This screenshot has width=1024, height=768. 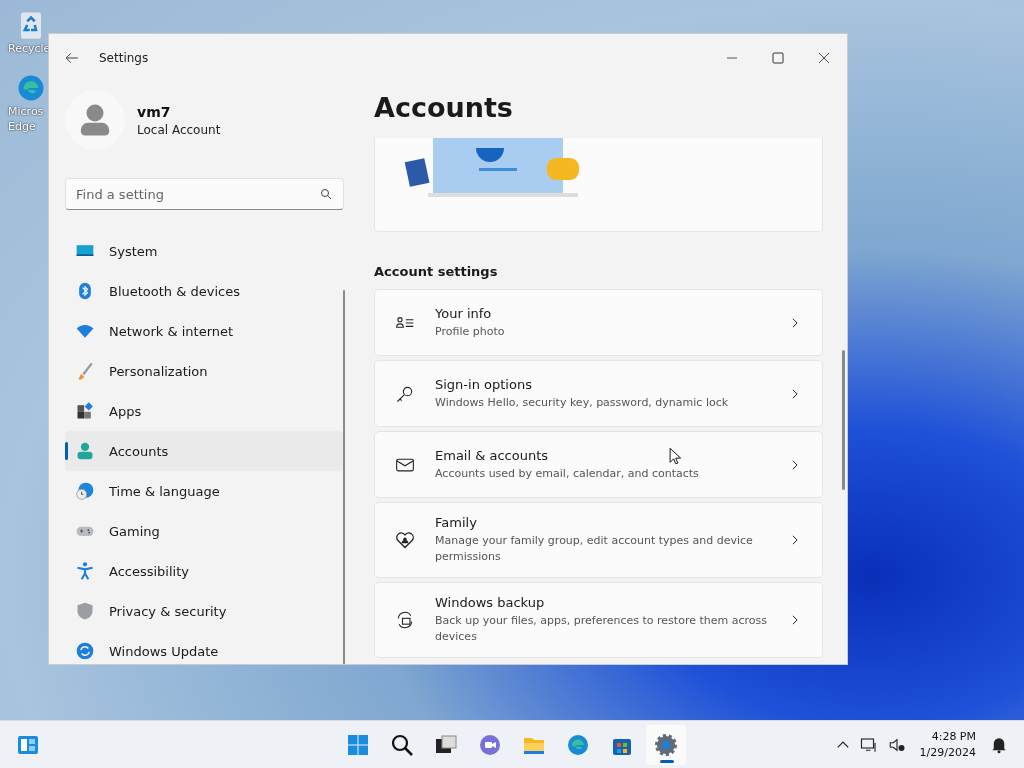 What do you see at coordinates (778, 58) in the screenshot?
I see `maximize-icon` at bounding box center [778, 58].